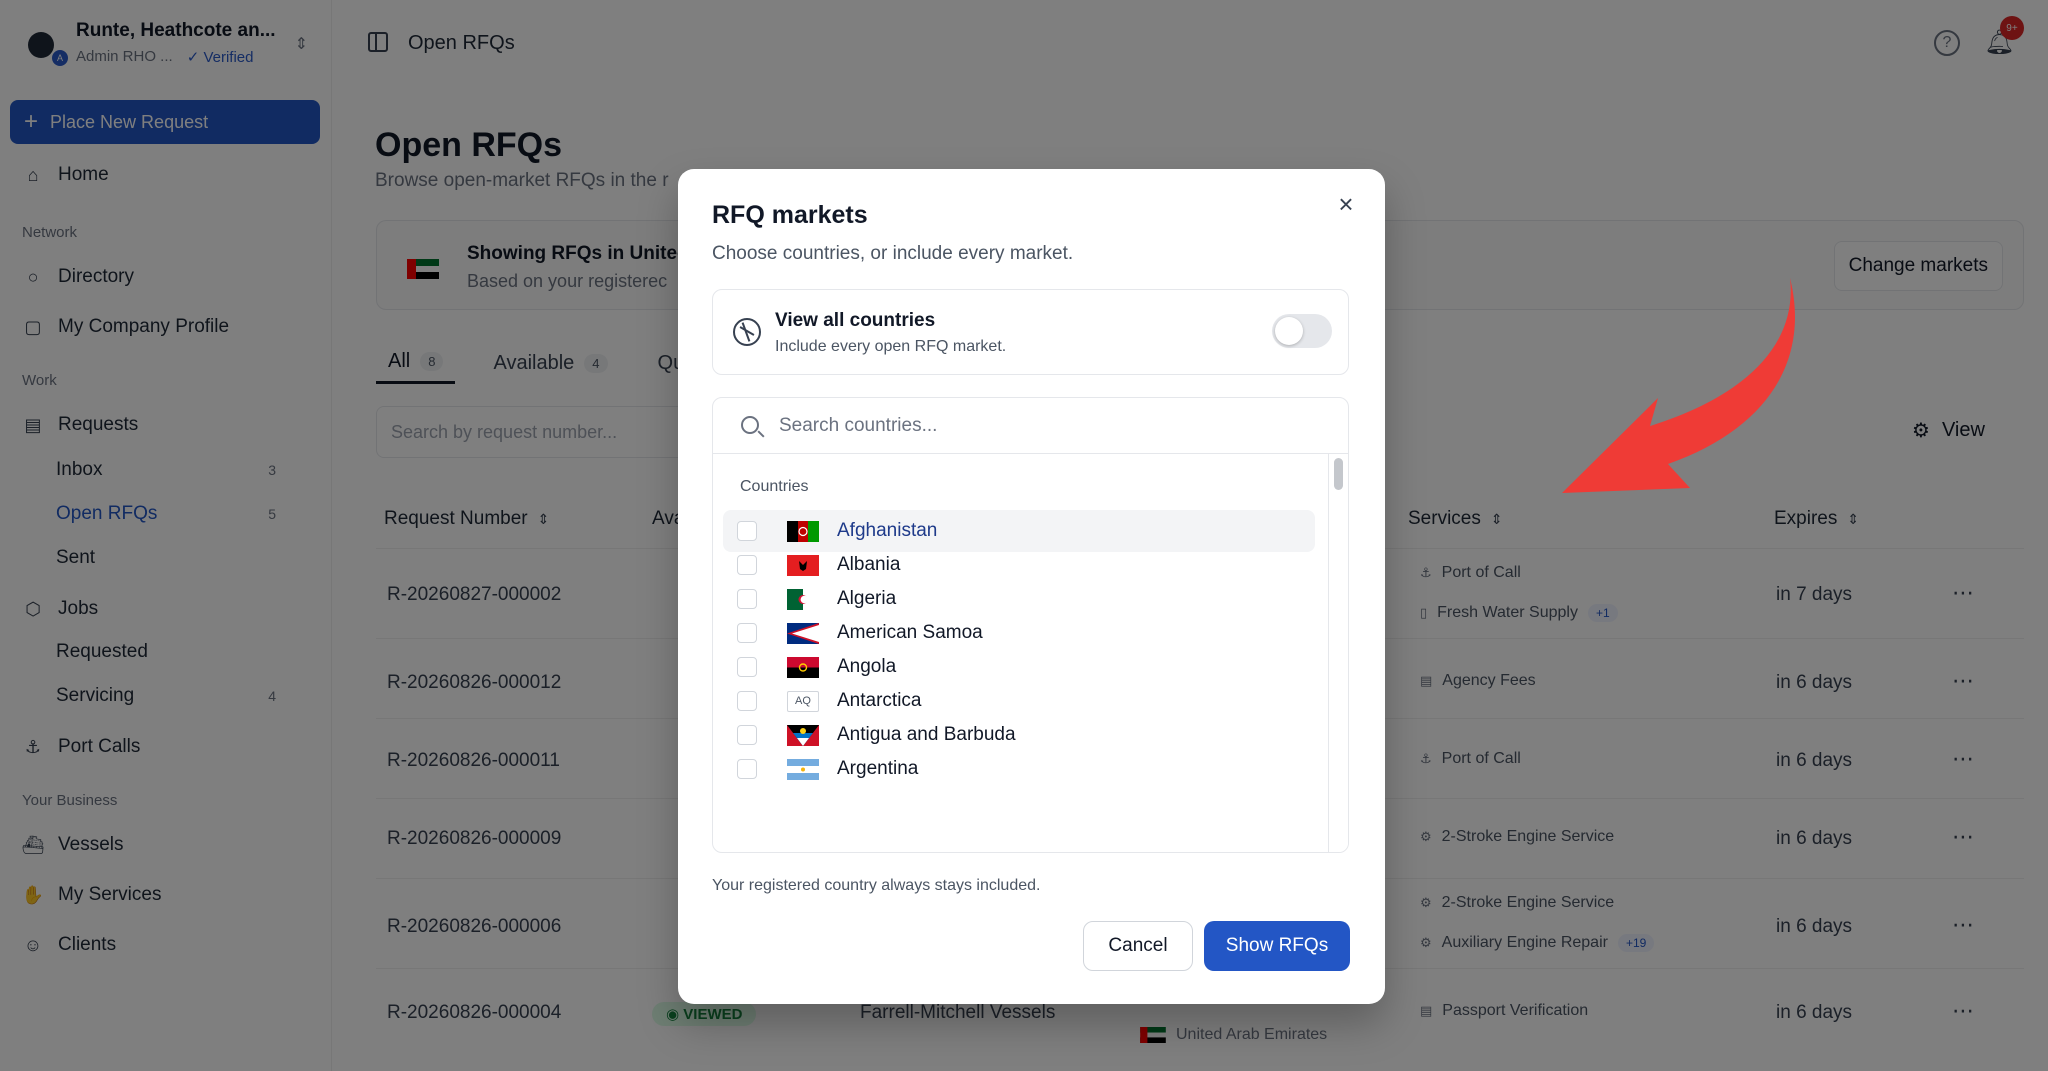 This screenshot has width=2048, height=1071. I want to click on view-all-toggle, so click(1302, 331).